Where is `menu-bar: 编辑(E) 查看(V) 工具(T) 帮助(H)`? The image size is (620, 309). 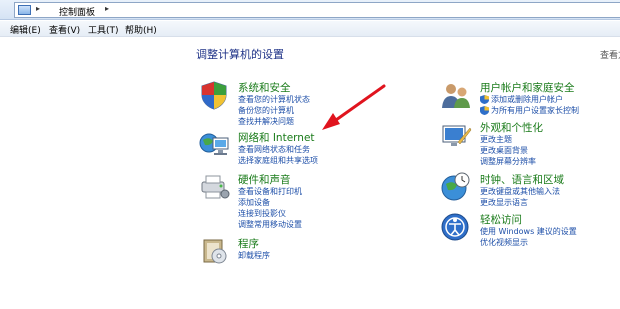 menu-bar: 编辑(E) 查看(V) 工具(T) 帮助(H) is located at coordinates (310, 29).